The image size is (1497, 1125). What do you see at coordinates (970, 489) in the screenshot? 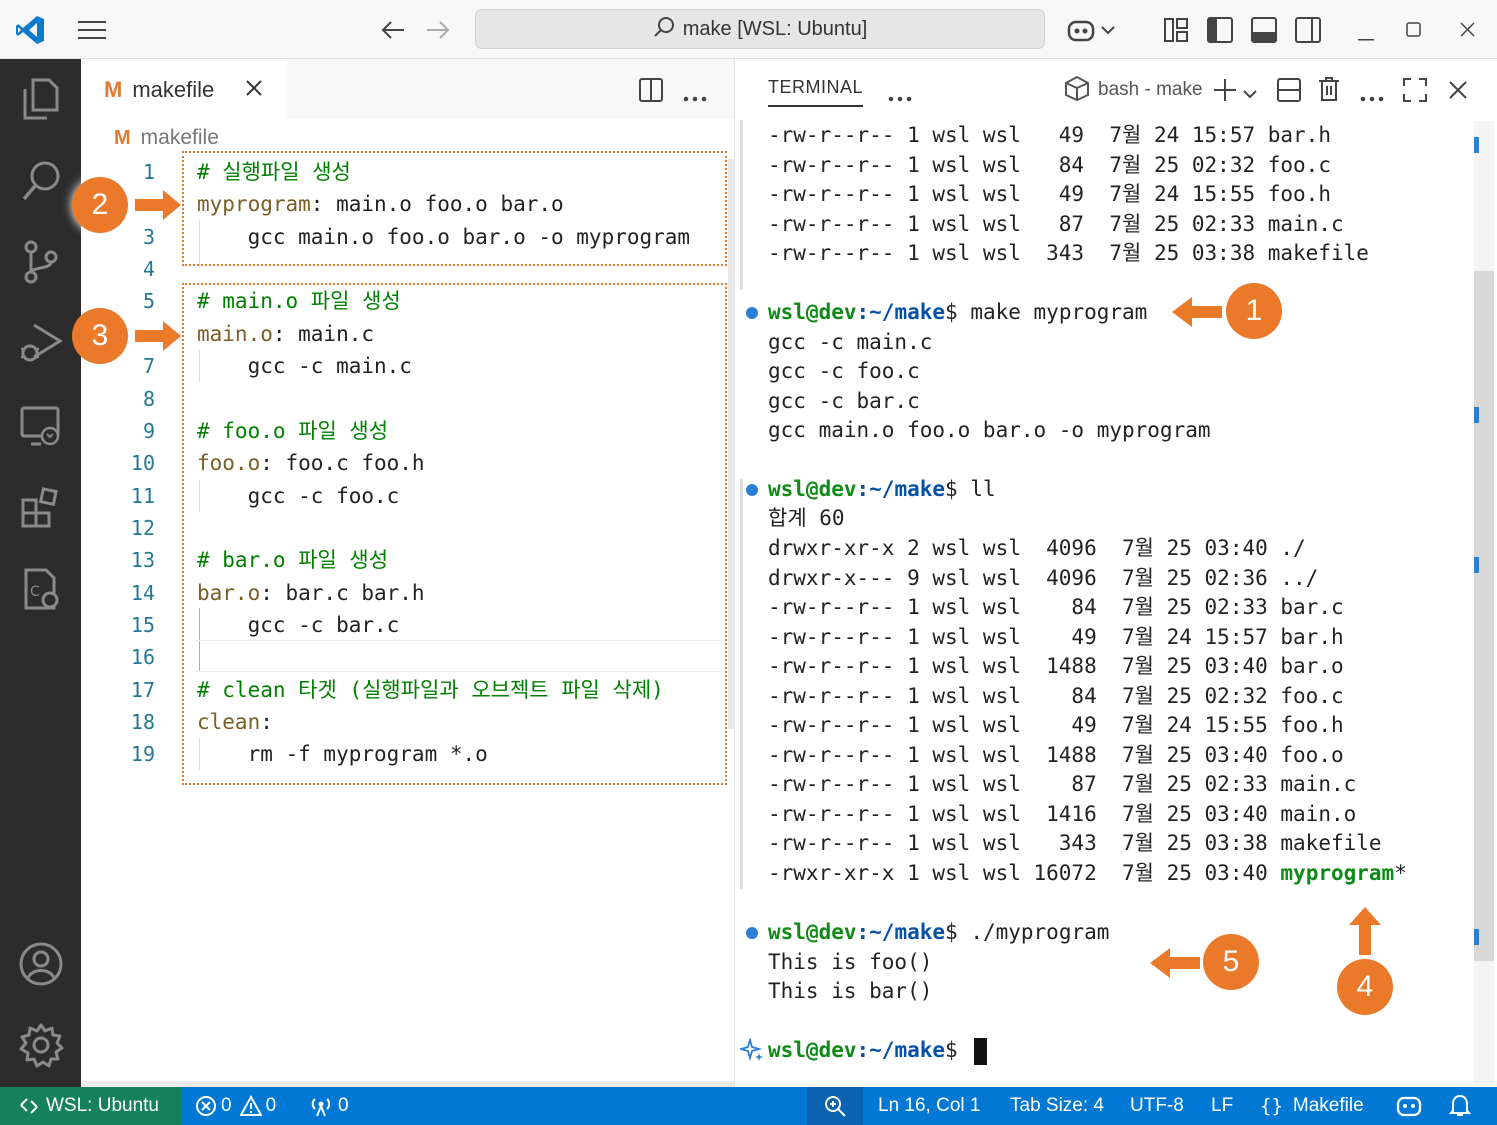
I see `prompt-command: $ ll` at bounding box center [970, 489].